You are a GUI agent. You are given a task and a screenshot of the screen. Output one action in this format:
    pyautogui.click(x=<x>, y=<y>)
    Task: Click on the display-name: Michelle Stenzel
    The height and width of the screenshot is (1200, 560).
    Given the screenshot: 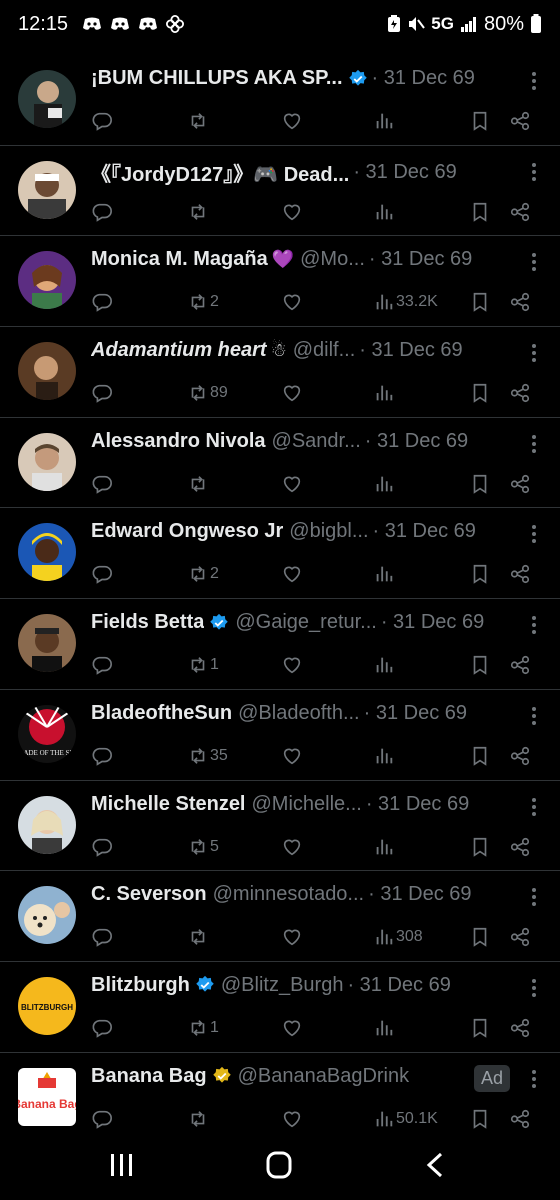 What is the action you would take?
    pyautogui.click(x=168, y=804)
    